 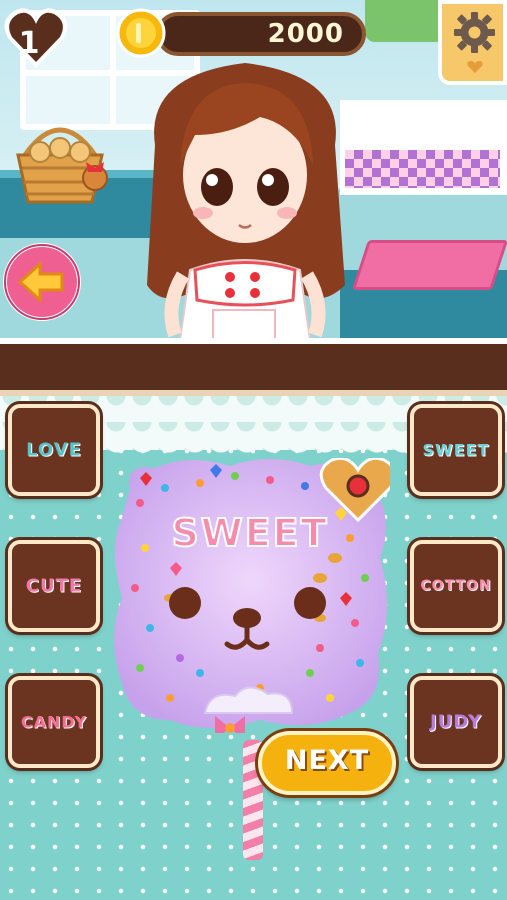 I want to click on word-label: CUTE, so click(x=54, y=586).